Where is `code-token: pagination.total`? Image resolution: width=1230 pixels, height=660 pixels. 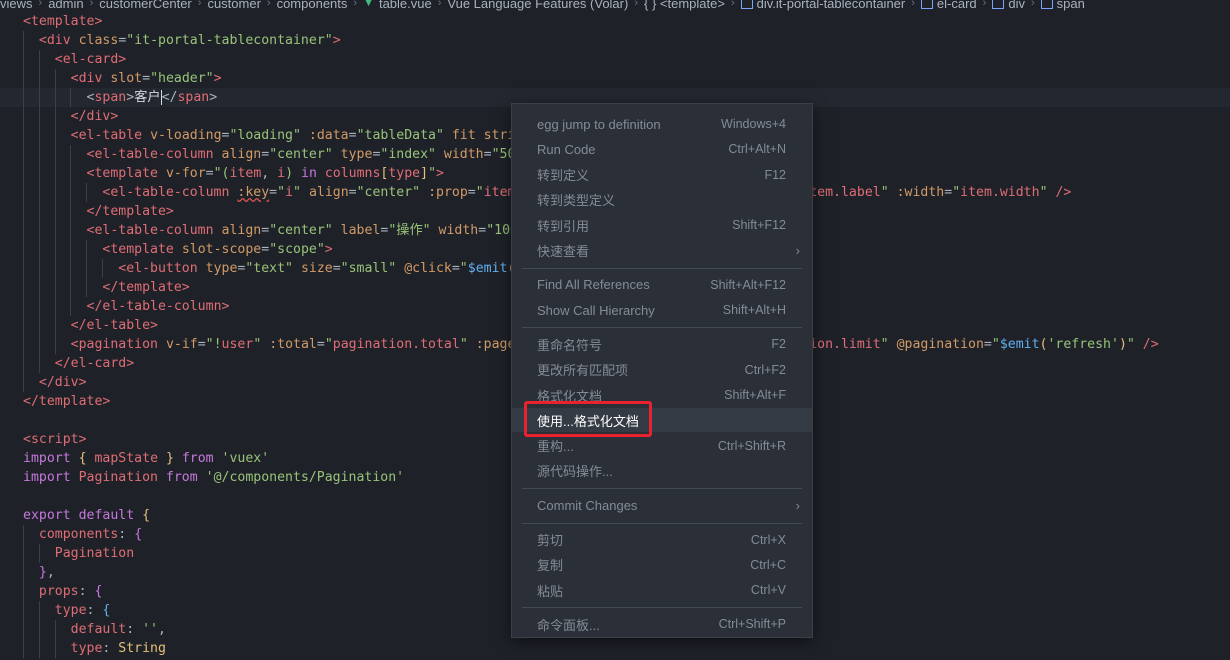 code-token: pagination.total is located at coordinates (396, 344).